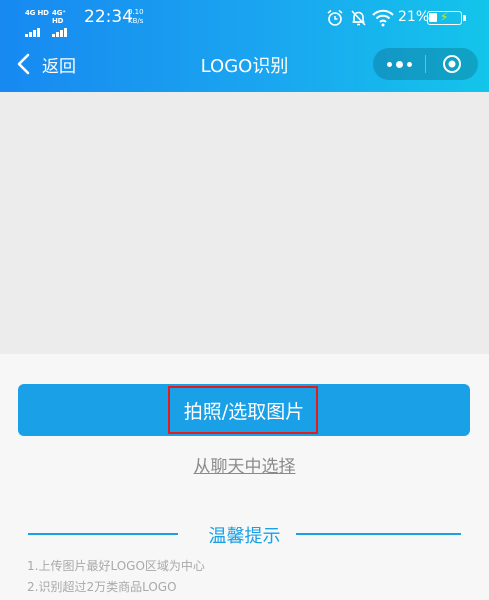  What do you see at coordinates (108, 17) in the screenshot?
I see `status-time: 22:34` at bounding box center [108, 17].